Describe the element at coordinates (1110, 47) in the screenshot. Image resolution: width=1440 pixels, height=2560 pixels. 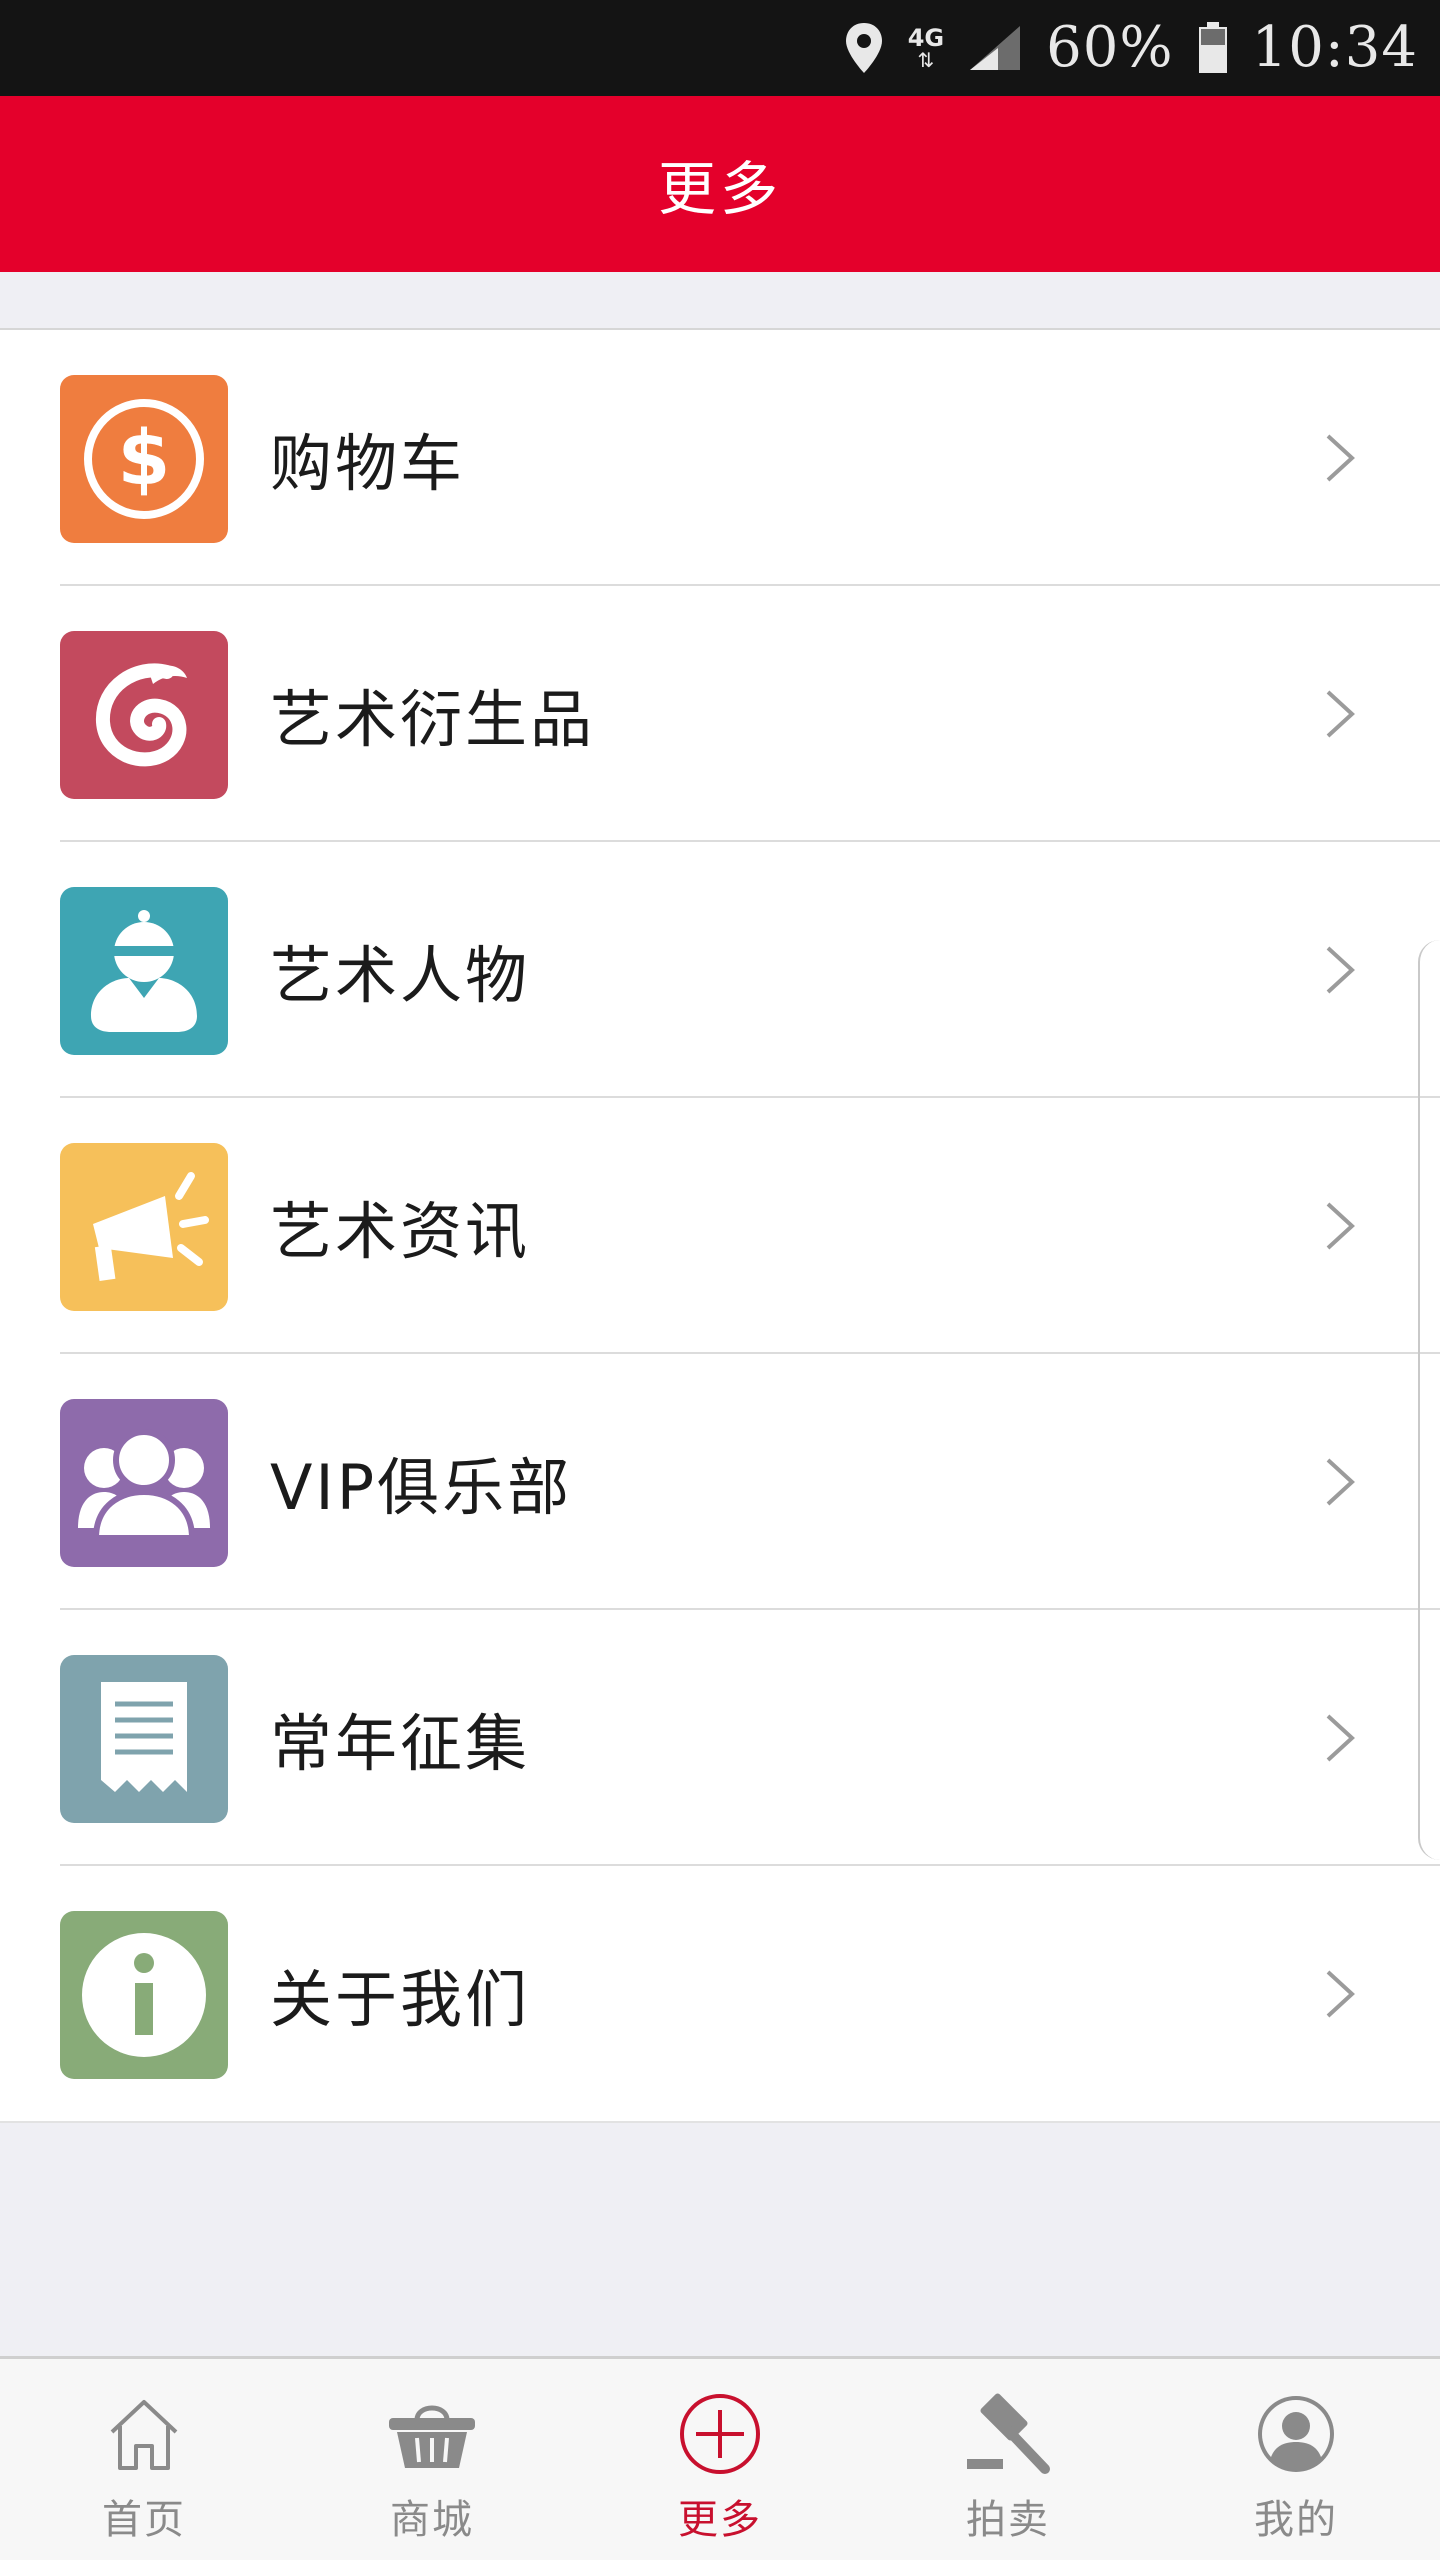
I see `battery-percent: 60%` at that location.